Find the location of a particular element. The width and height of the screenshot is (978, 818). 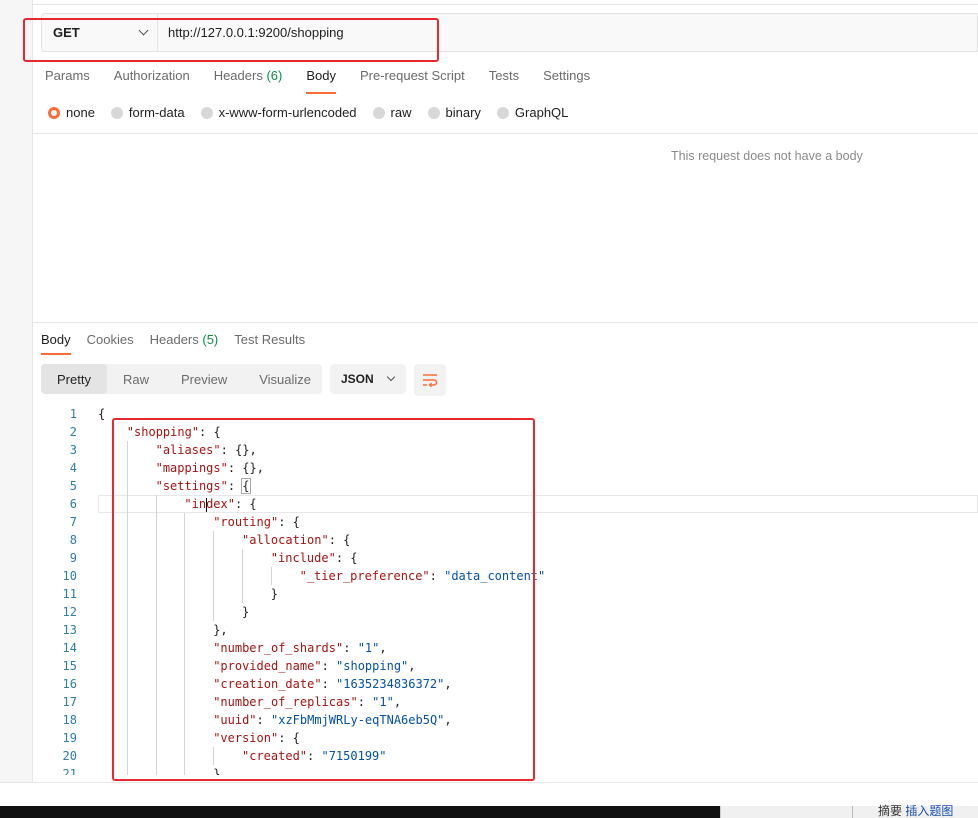

line-number: 19 is located at coordinates (69, 738).